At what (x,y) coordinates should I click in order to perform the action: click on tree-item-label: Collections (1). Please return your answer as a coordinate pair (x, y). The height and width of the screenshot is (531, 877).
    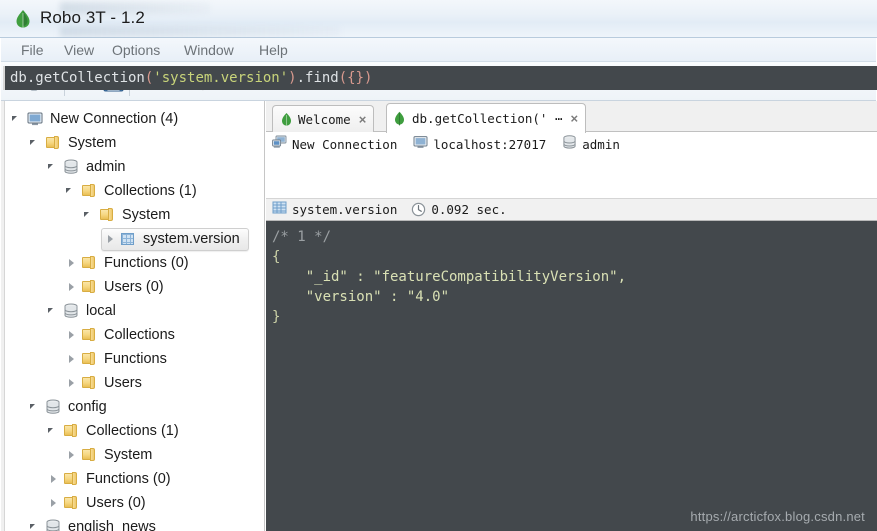
    Looking at the image, I should click on (132, 431).